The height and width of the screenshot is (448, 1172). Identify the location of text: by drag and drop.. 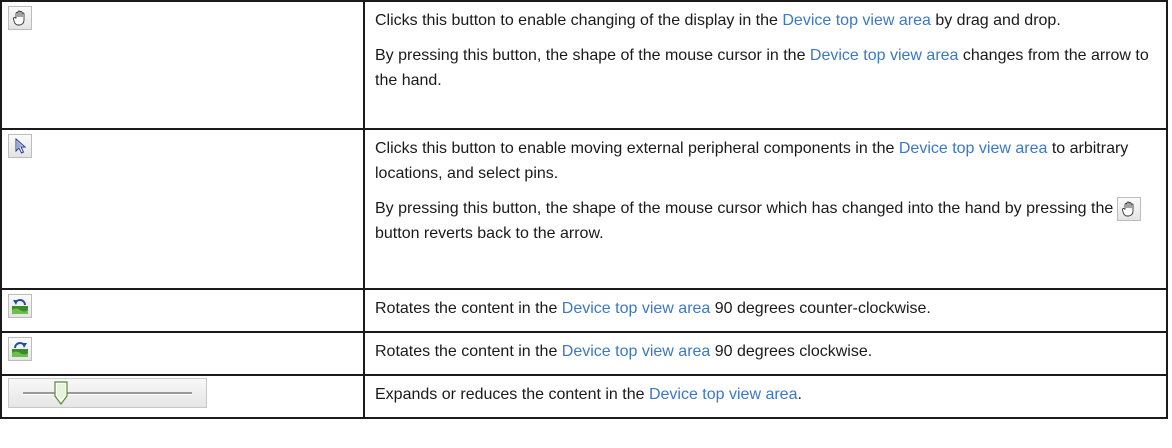
(995, 20).